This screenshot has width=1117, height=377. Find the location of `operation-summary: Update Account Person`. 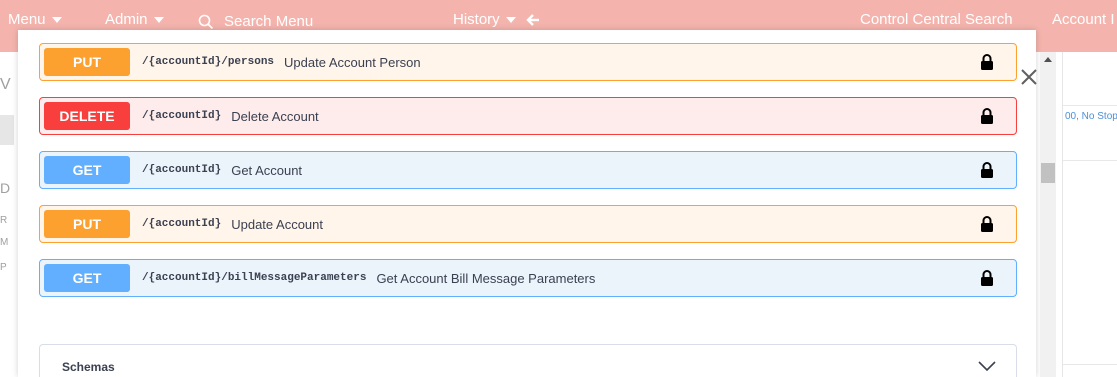

operation-summary: Update Account Person is located at coordinates (352, 62).